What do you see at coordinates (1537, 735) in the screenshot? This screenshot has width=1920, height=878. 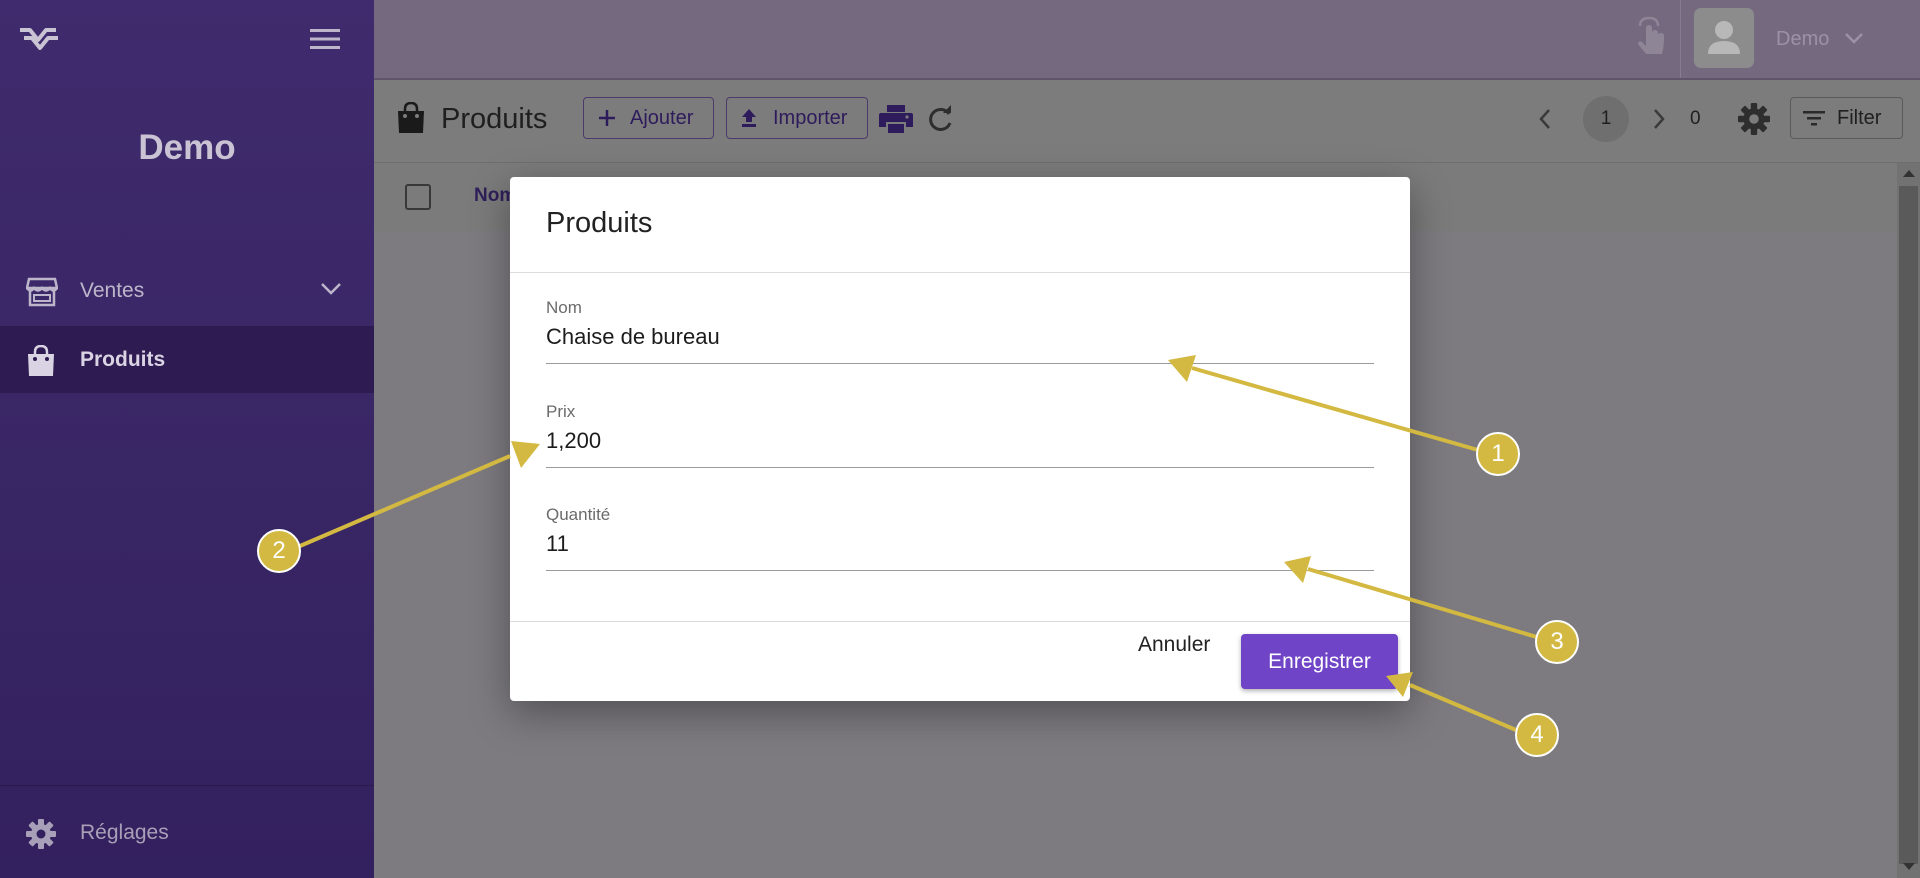 I see `annotation-badge-4: 4` at bounding box center [1537, 735].